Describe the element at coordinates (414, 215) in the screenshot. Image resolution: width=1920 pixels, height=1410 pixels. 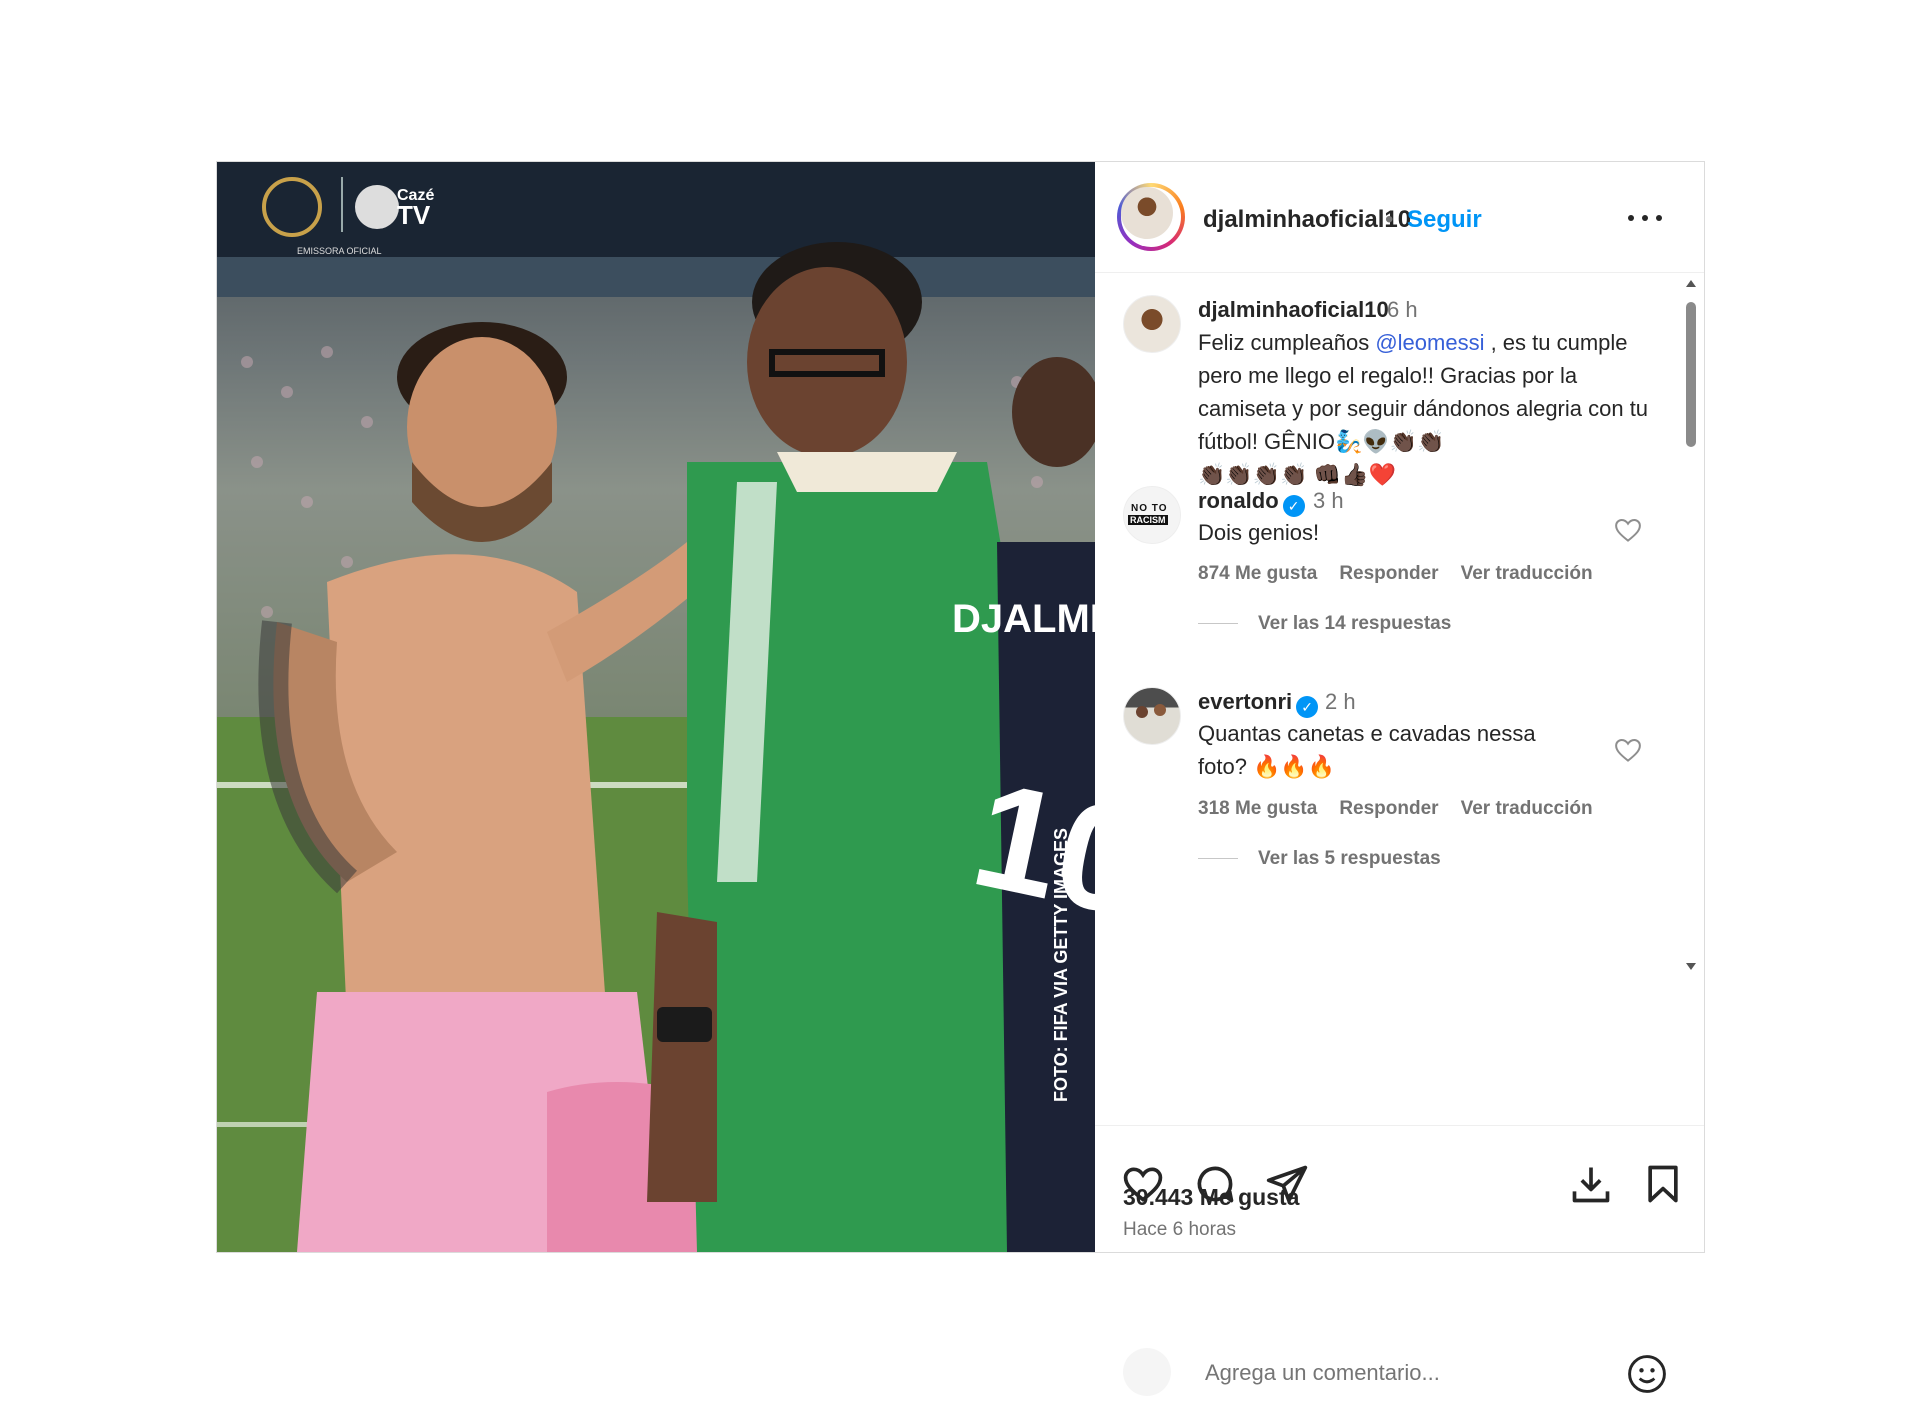
I see `logo-right-bottom: TV` at that location.